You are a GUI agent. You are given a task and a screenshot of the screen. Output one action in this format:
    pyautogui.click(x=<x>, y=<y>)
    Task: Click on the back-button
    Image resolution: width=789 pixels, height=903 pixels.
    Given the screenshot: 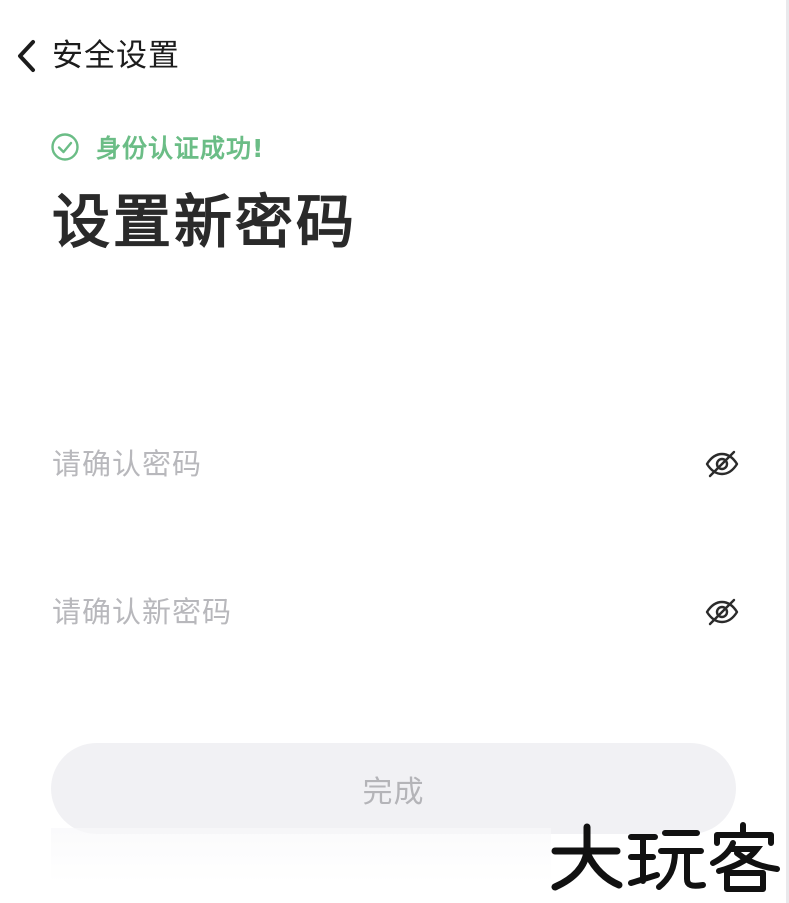 What is the action you would take?
    pyautogui.click(x=26, y=56)
    